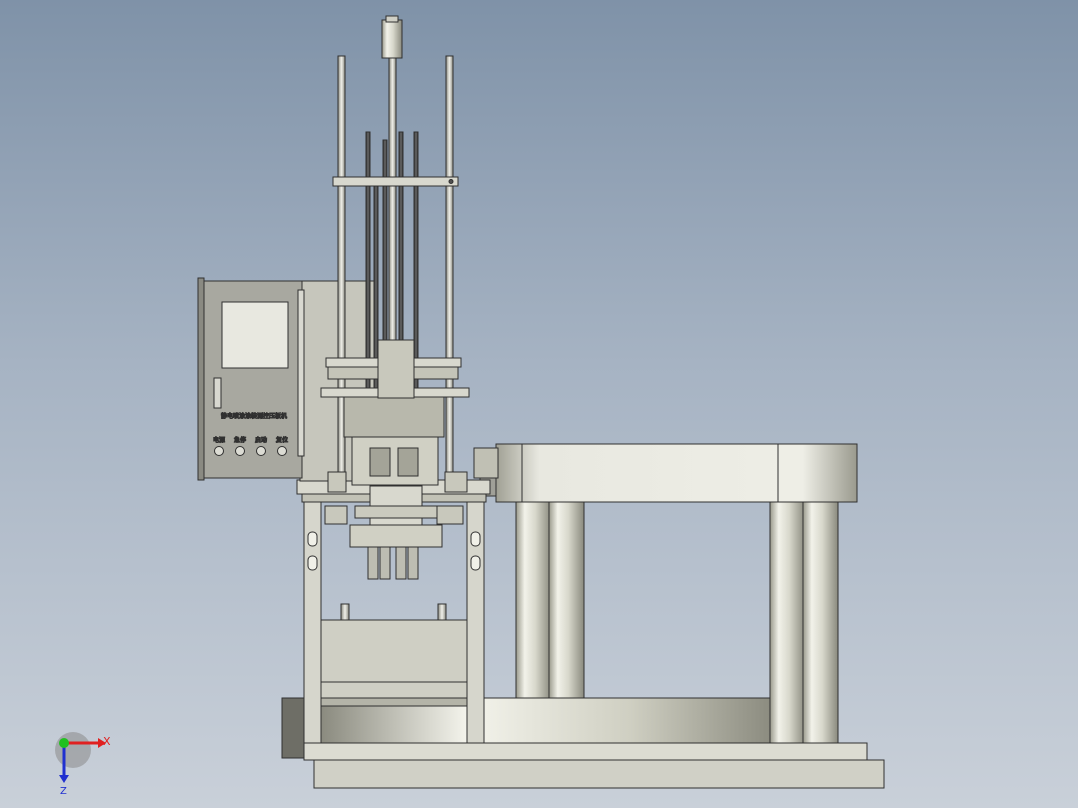 Image resolution: width=1078 pixels, height=808 pixels. What do you see at coordinates (449, 271) in the screenshot?
I see `guide-rod-right` at bounding box center [449, 271].